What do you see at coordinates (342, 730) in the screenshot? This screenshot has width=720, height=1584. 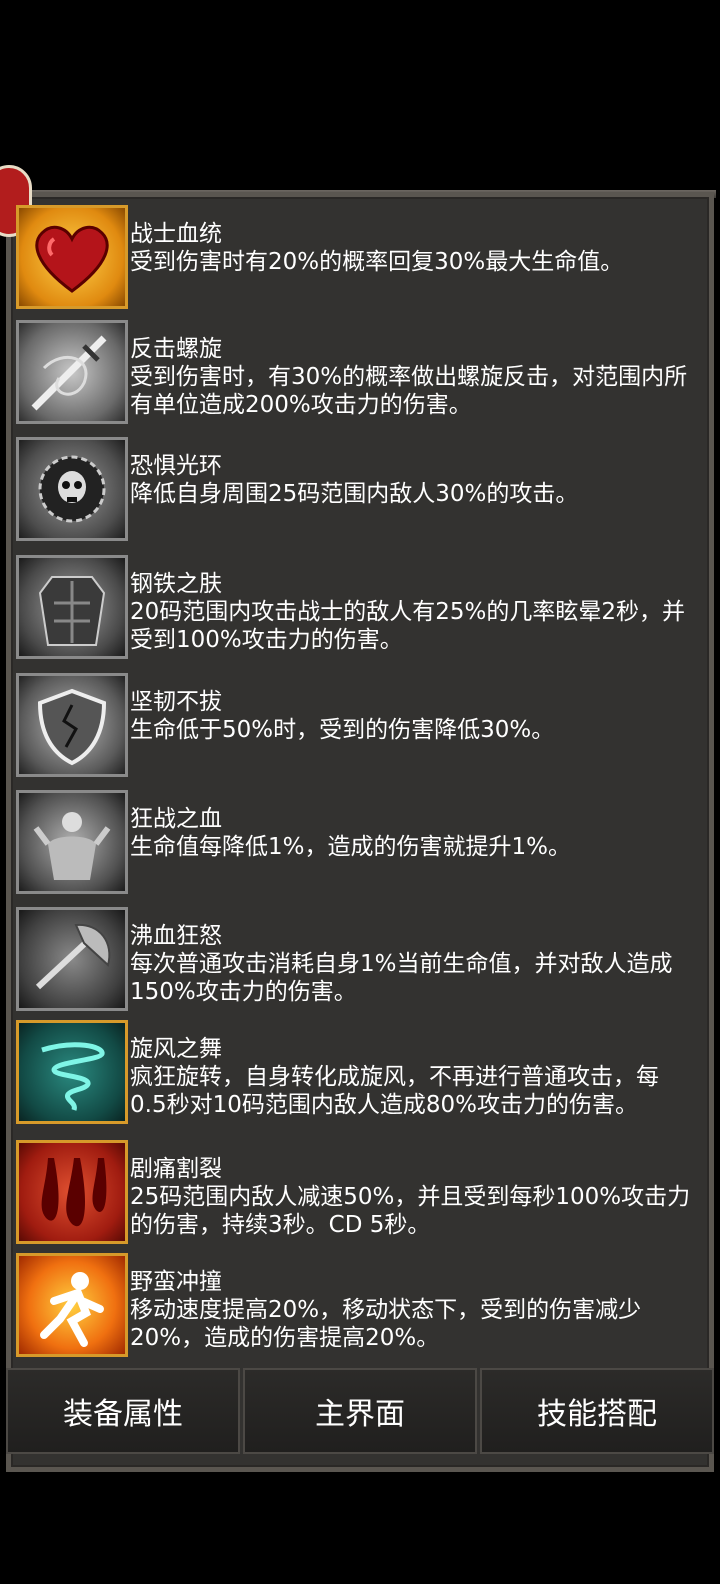 I see `skill-description: 生命低于50%时，受到的伤害降低30%。` at bounding box center [342, 730].